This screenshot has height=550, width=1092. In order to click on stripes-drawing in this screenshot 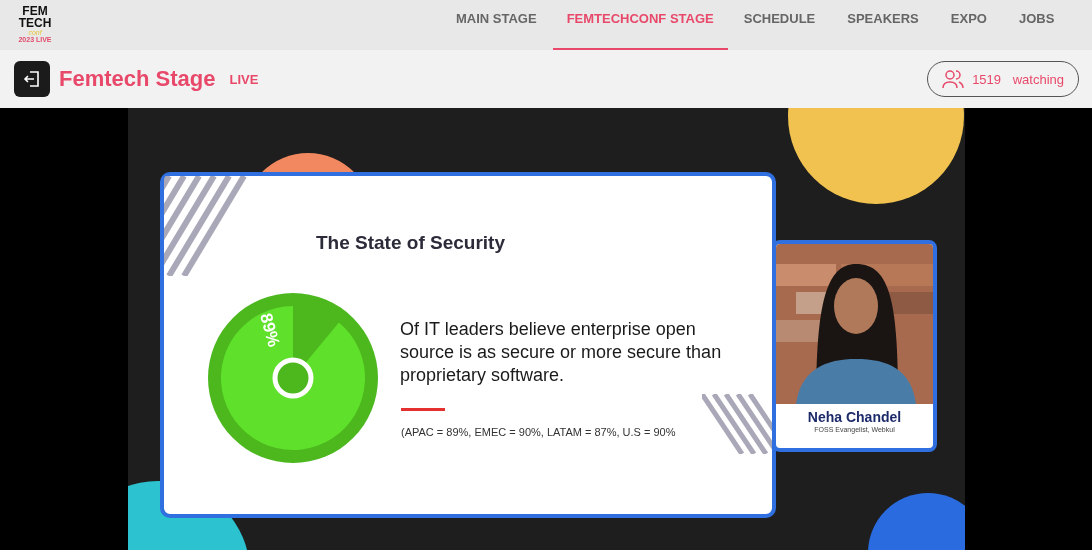, I will do `click(737, 424)`.